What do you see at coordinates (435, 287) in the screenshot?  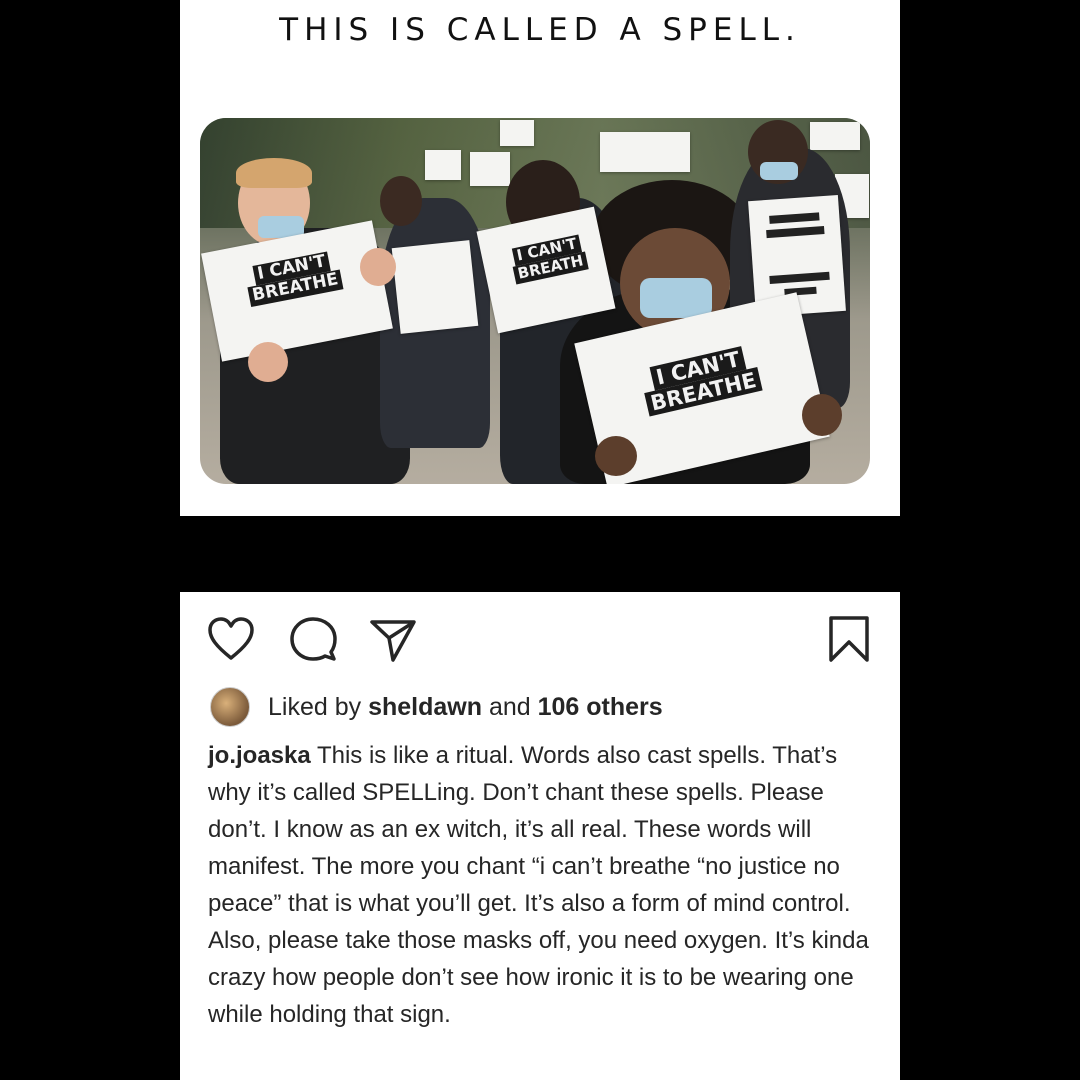 I see `protest-sign-partial` at bounding box center [435, 287].